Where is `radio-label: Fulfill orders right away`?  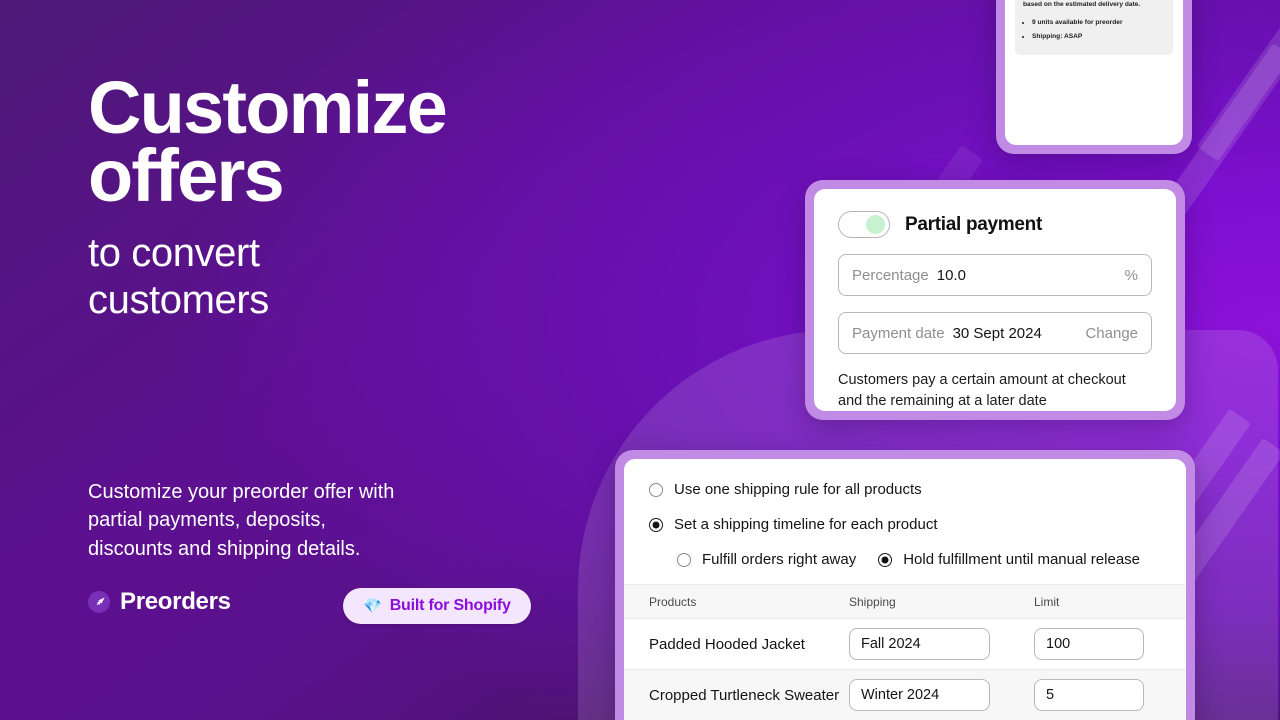
radio-label: Fulfill orders right away is located at coordinates (779, 559).